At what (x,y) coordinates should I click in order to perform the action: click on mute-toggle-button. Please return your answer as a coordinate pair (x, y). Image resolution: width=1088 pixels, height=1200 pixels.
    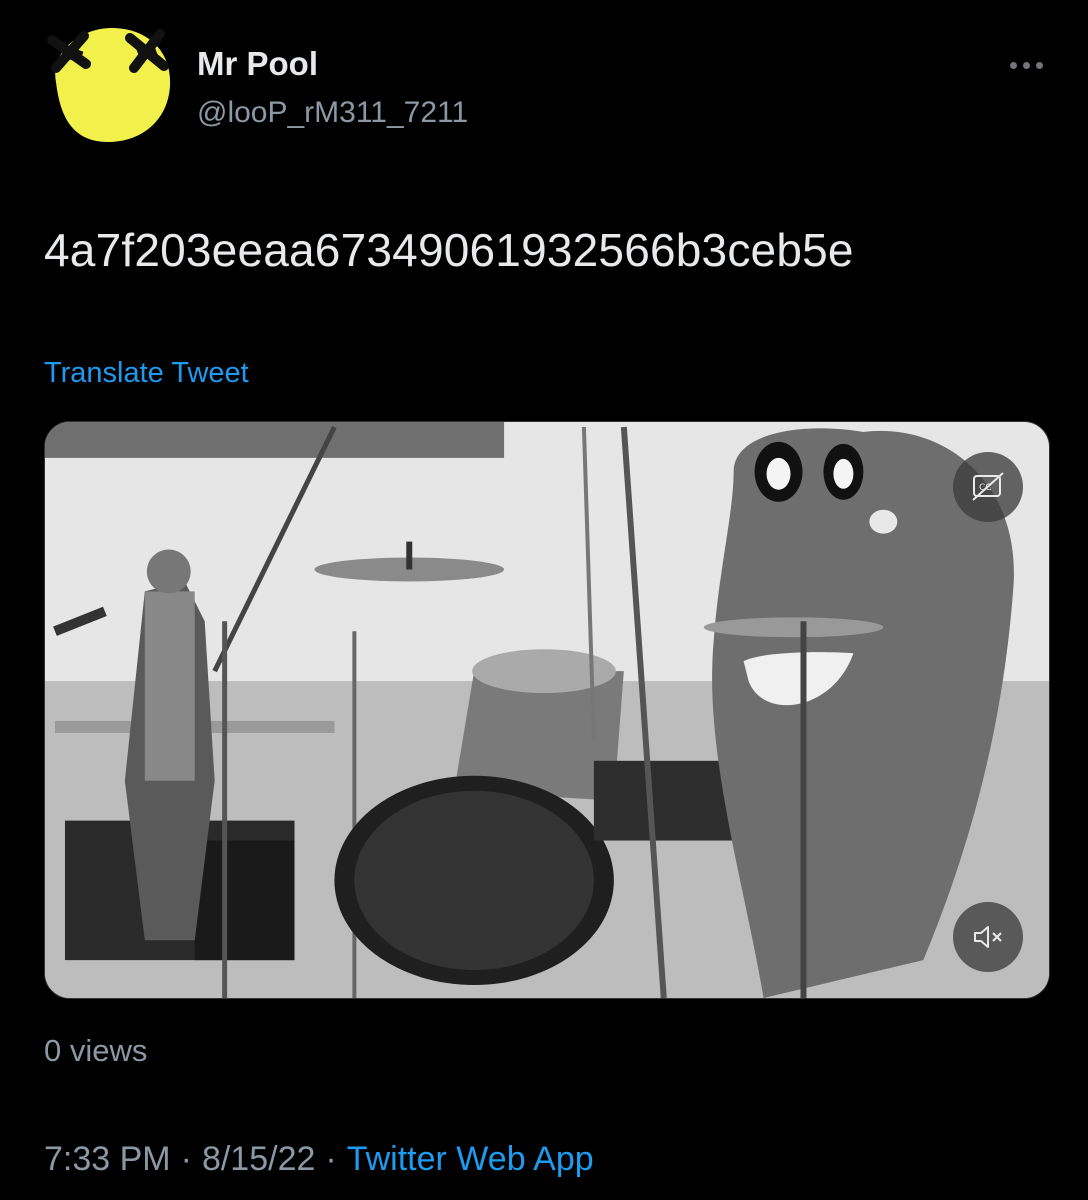
    Looking at the image, I should click on (988, 937).